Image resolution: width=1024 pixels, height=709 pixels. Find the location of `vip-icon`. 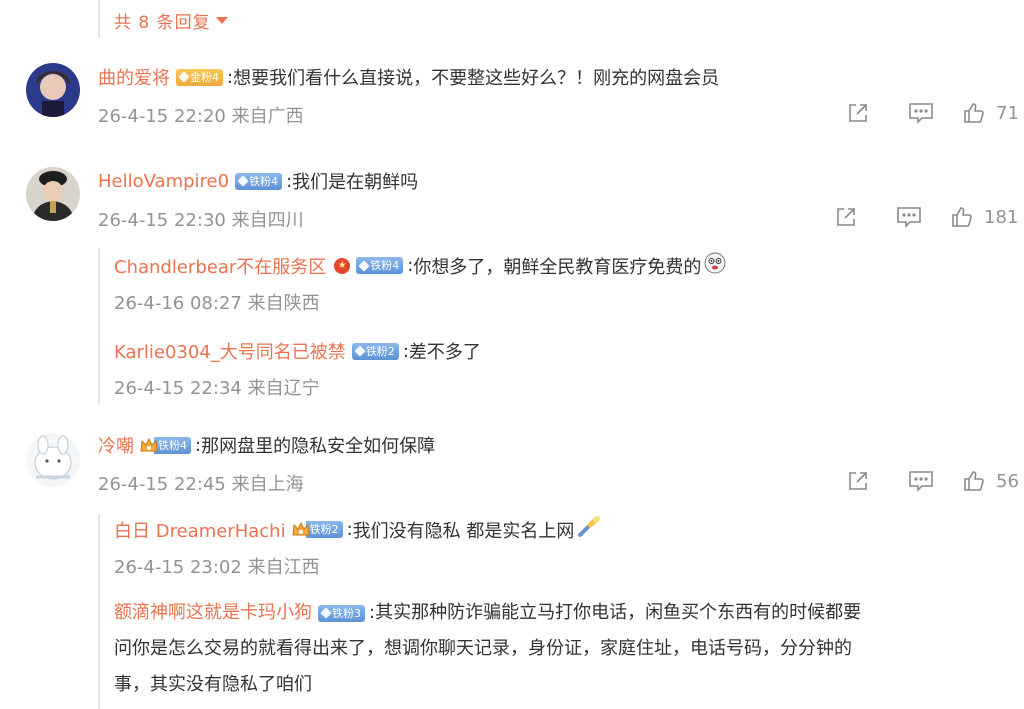

vip-icon is located at coordinates (342, 265).